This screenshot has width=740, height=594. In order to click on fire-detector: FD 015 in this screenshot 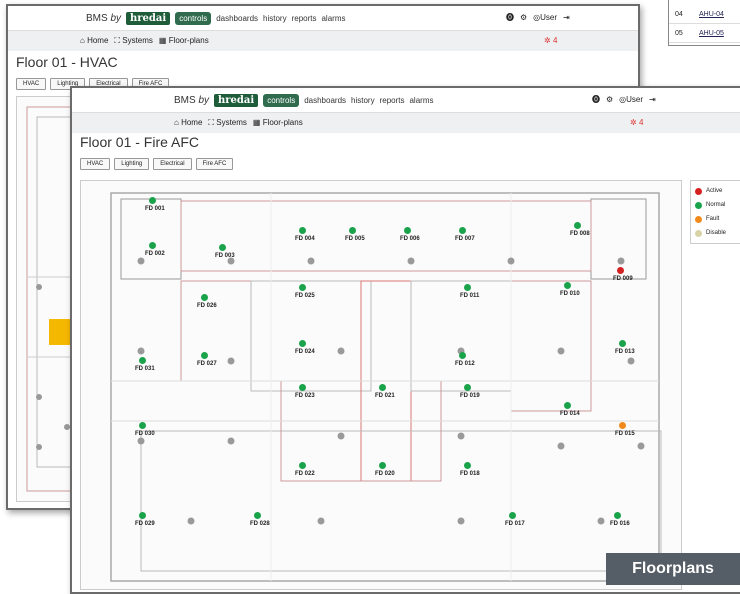, I will do `click(625, 429)`.